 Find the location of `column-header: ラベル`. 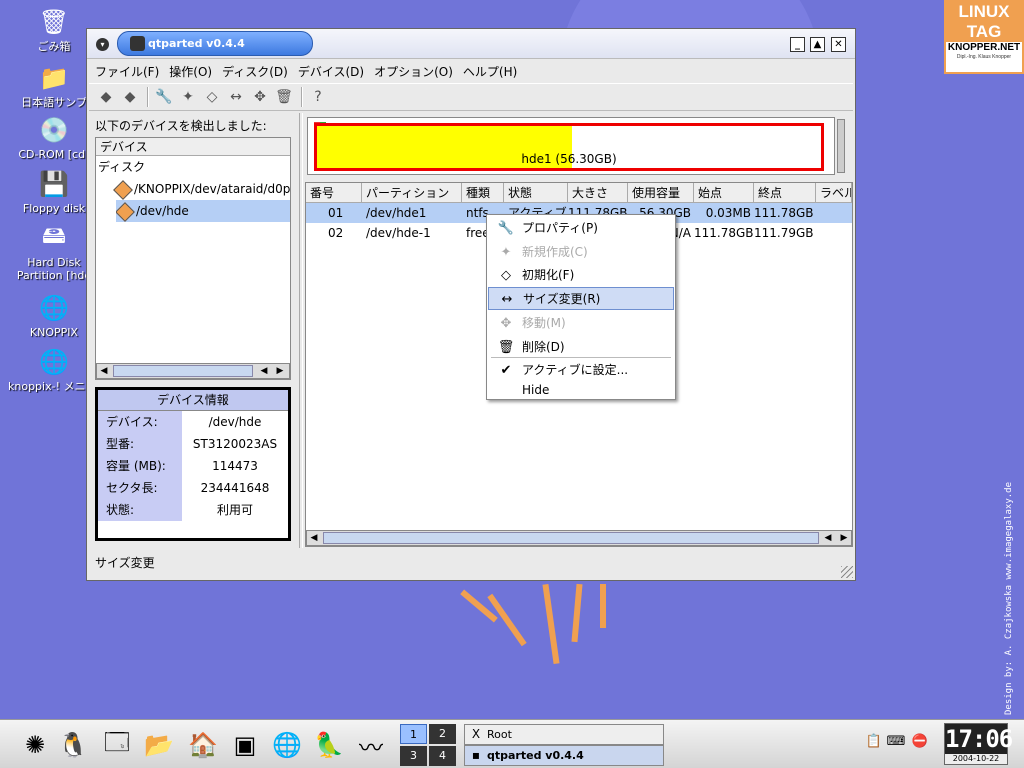

column-header: ラベル is located at coordinates (834, 192).